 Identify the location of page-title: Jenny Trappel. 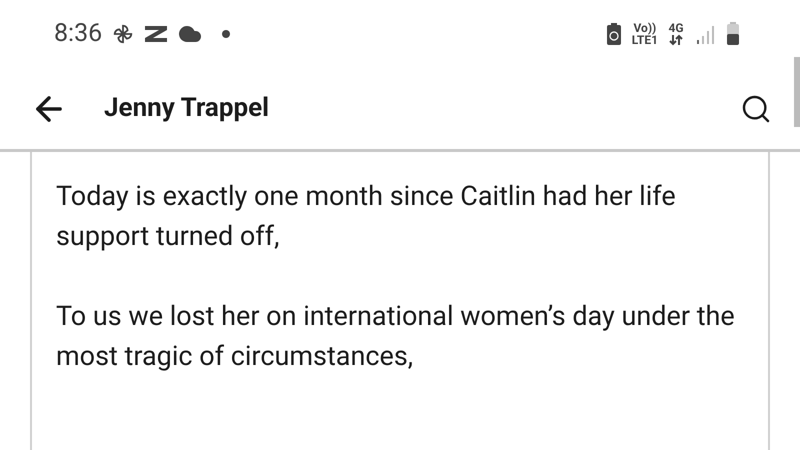
(187, 108).